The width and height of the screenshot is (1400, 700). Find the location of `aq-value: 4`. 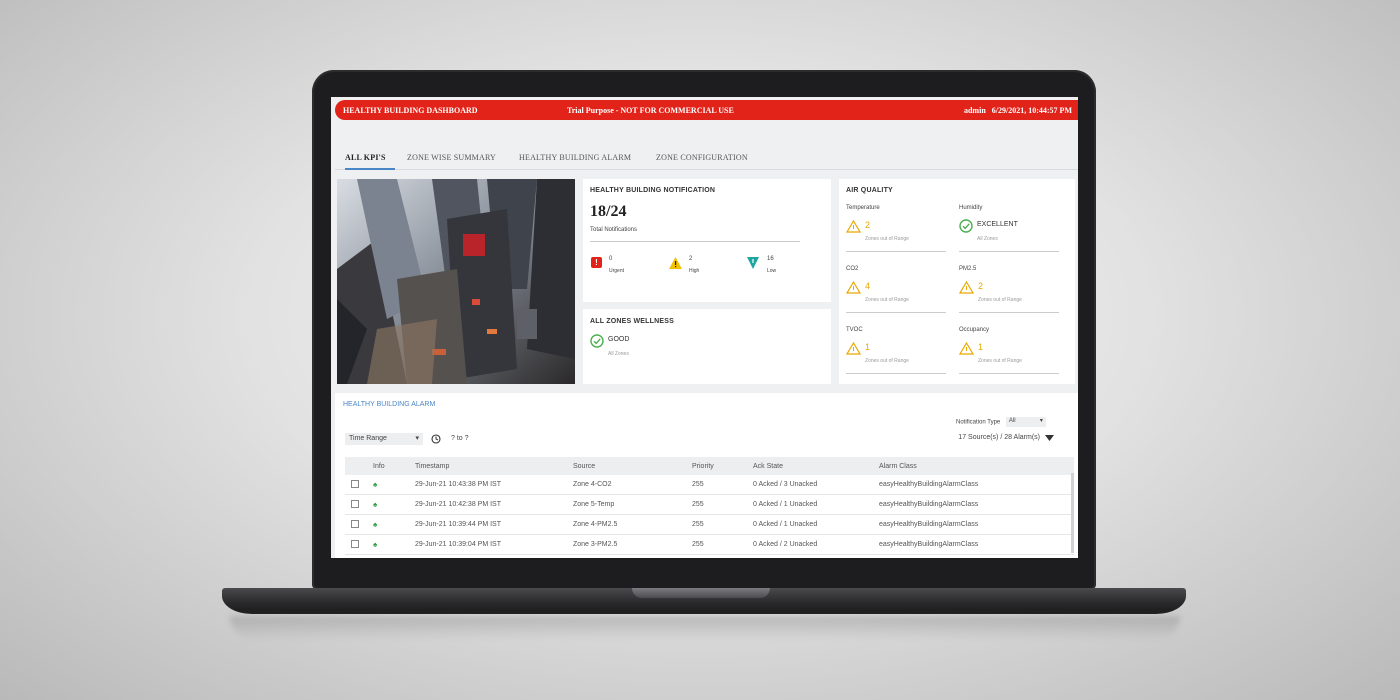

aq-value: 4 is located at coordinates (868, 286).